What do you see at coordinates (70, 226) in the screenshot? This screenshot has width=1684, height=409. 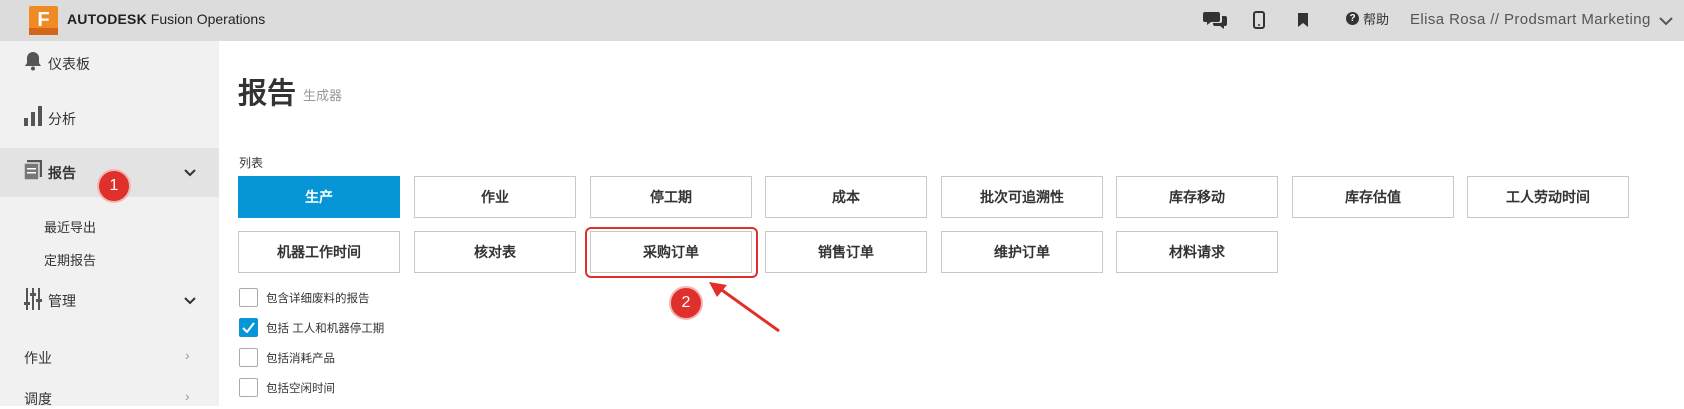 I see `sidebar-subitem-recent-exports: 最近导出` at bounding box center [70, 226].